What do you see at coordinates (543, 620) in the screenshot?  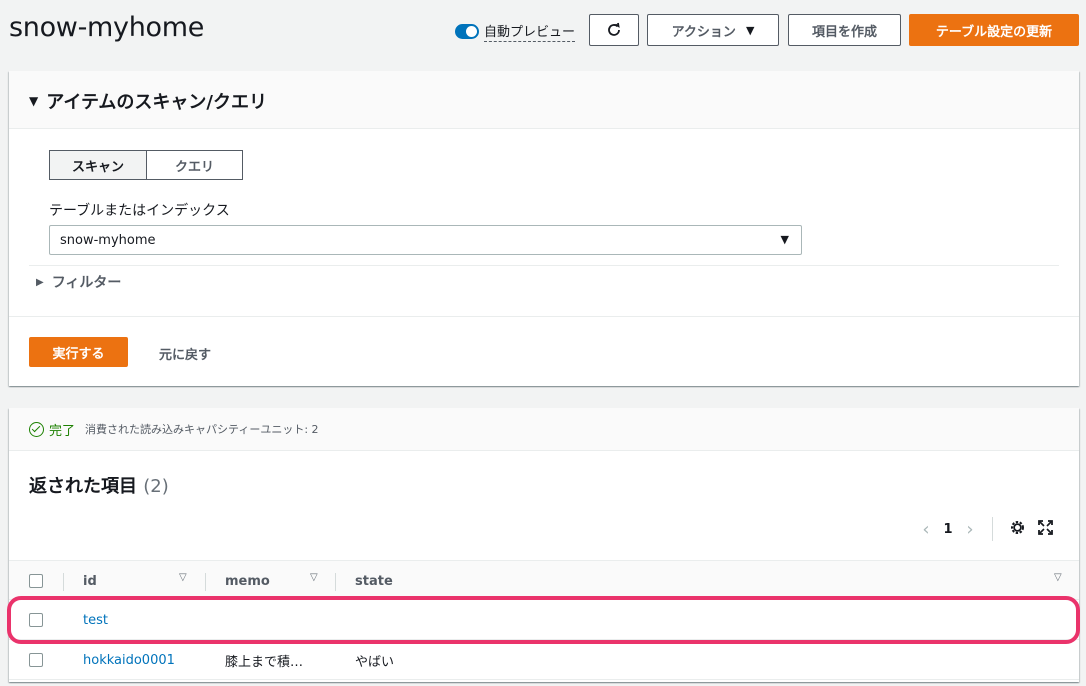 I see `highlight-annotation` at bounding box center [543, 620].